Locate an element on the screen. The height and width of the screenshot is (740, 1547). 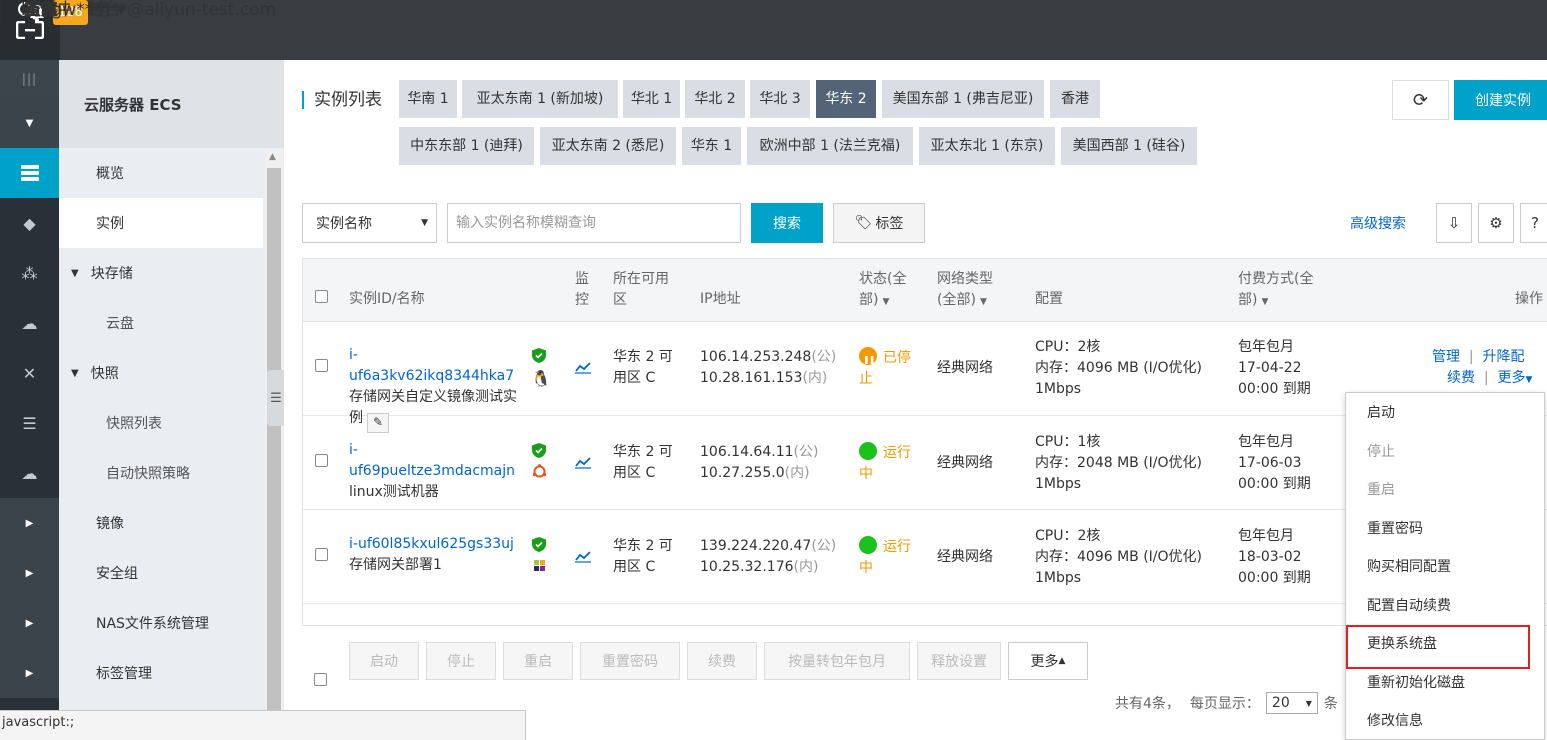
region-tab: 亚太东北 1 (东京) is located at coordinates (987, 146).